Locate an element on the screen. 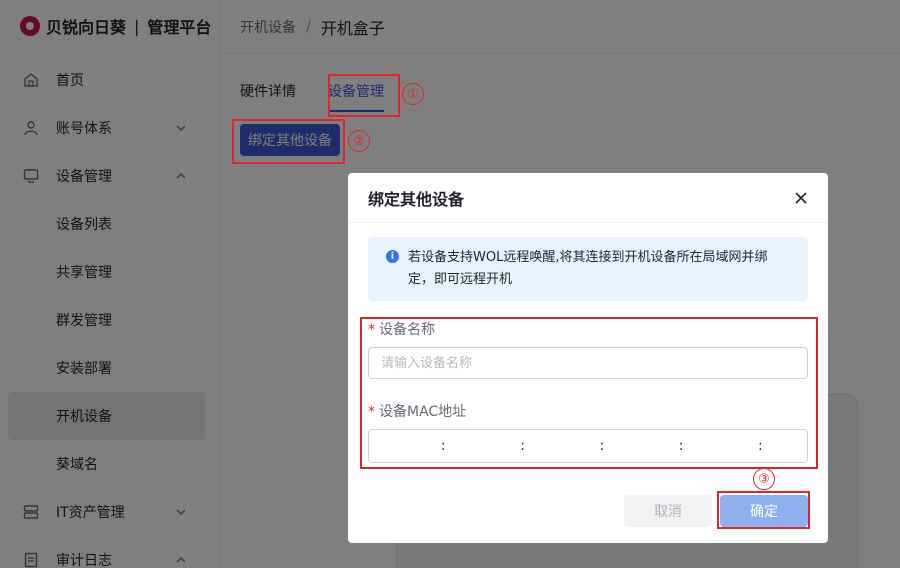  info-icon: i is located at coordinates (392, 256).